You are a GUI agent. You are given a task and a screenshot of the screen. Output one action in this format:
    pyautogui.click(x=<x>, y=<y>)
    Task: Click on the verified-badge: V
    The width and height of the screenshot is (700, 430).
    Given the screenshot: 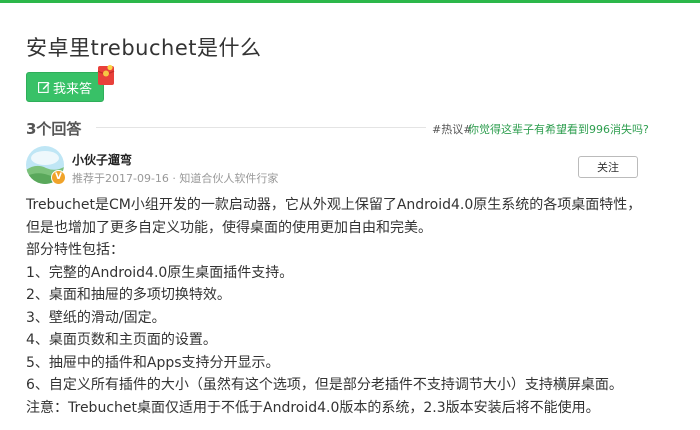 What is the action you would take?
    pyautogui.click(x=58, y=177)
    